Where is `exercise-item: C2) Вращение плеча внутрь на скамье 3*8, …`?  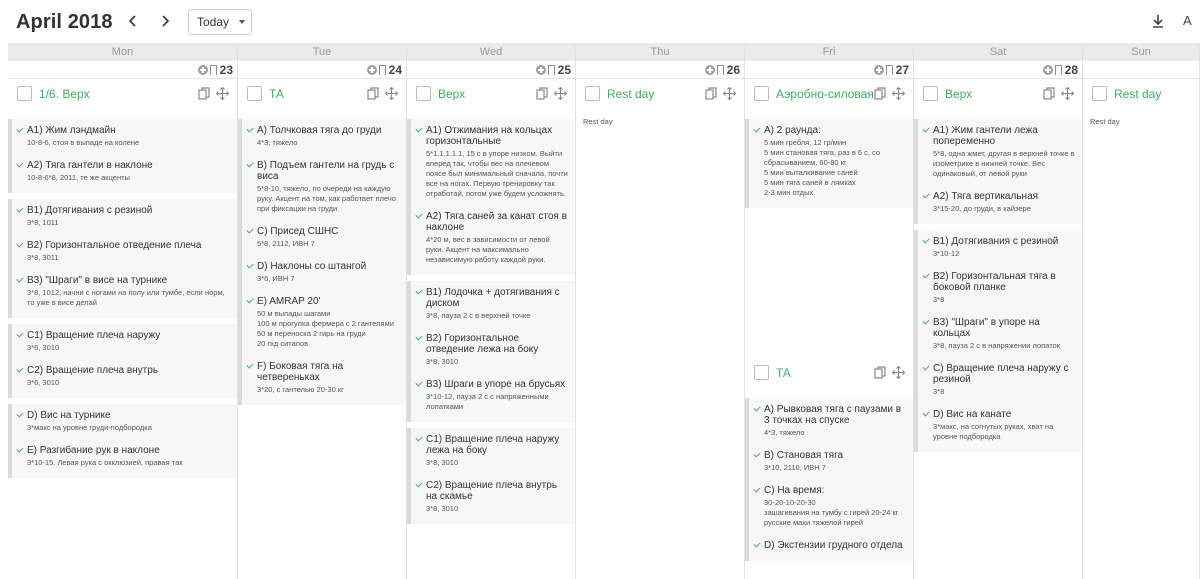 exercise-item: C2) Вращение плеча внутрь на скамье 3*8, … is located at coordinates (491, 497).